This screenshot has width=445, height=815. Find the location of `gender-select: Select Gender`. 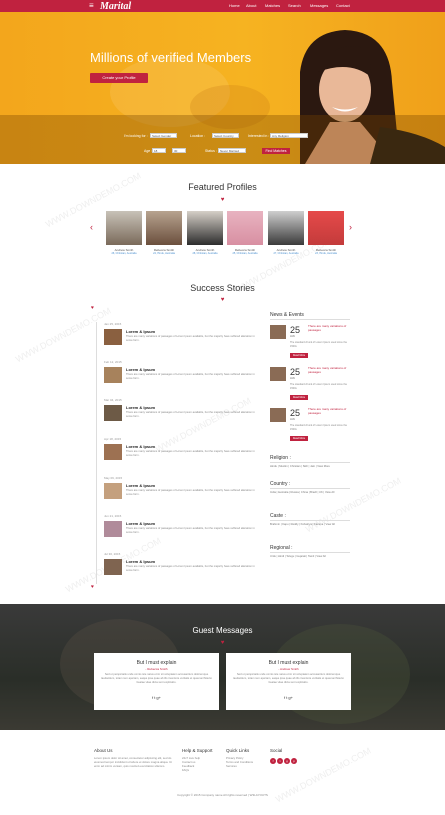

gender-select: Select Gender is located at coordinates (163, 135).